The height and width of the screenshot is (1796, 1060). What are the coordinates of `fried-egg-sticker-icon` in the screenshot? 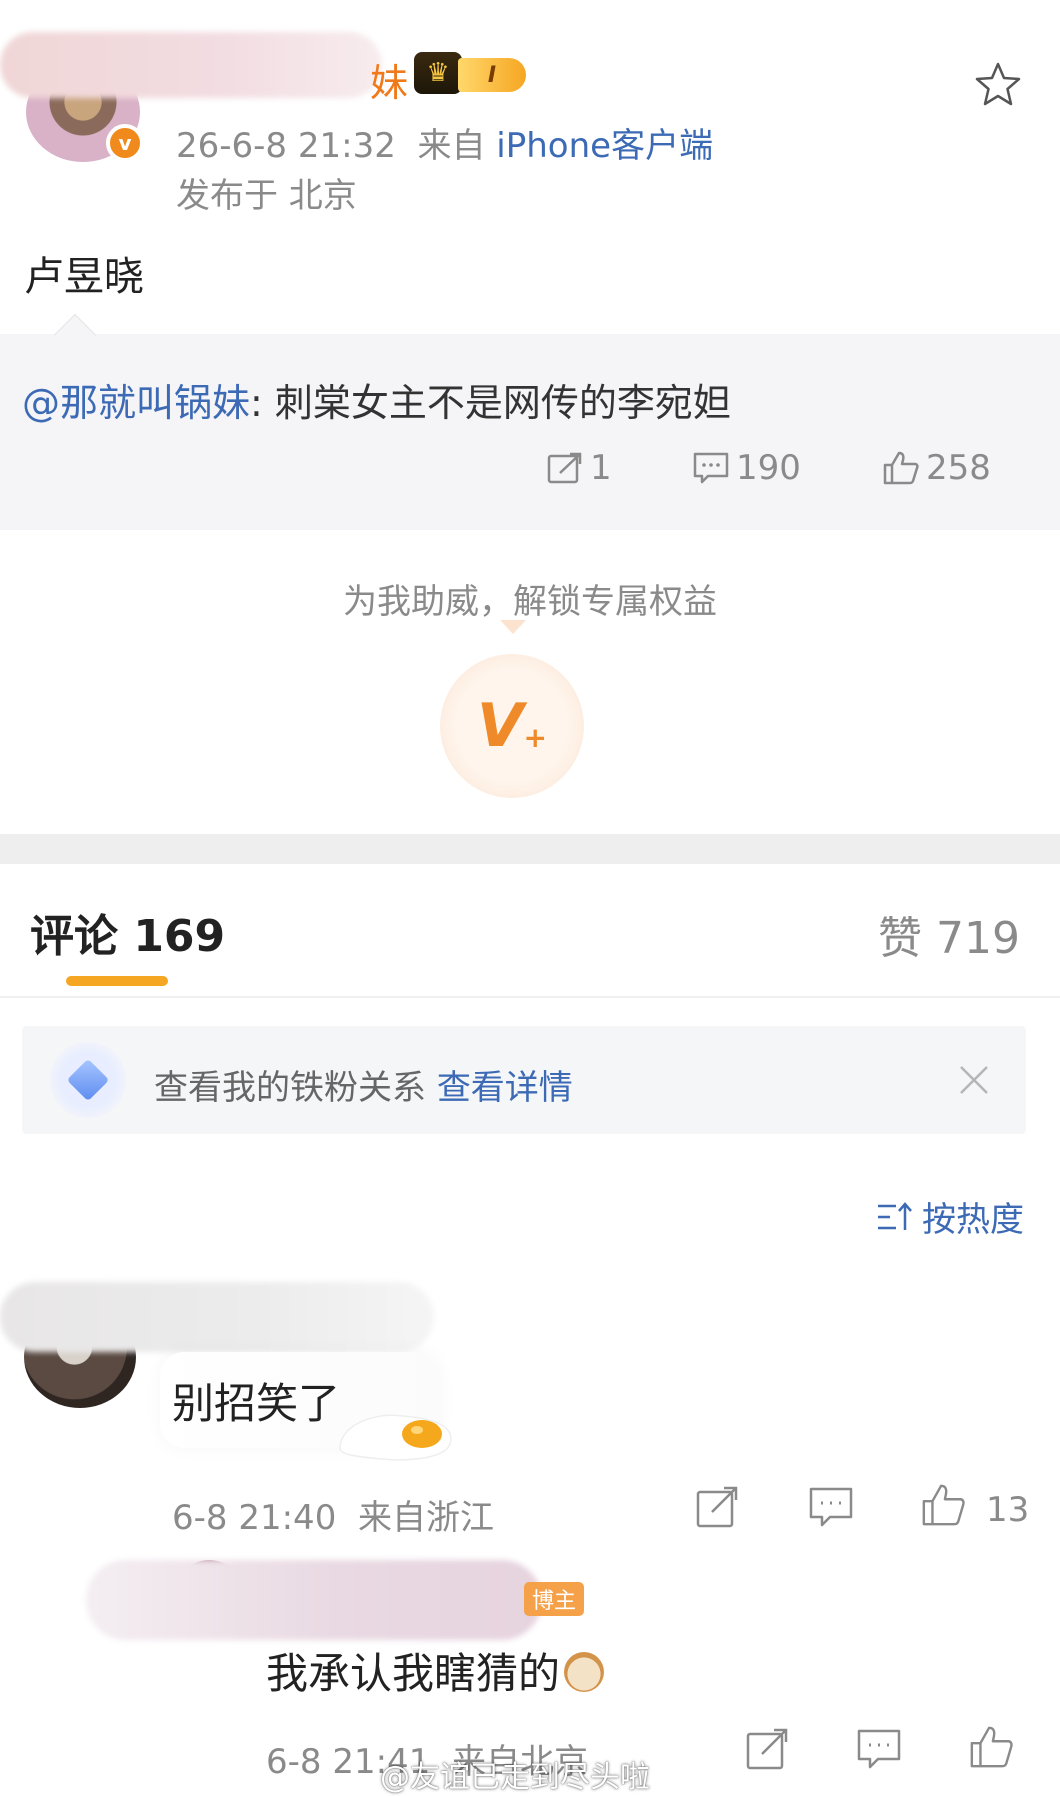 It's located at (395, 1437).